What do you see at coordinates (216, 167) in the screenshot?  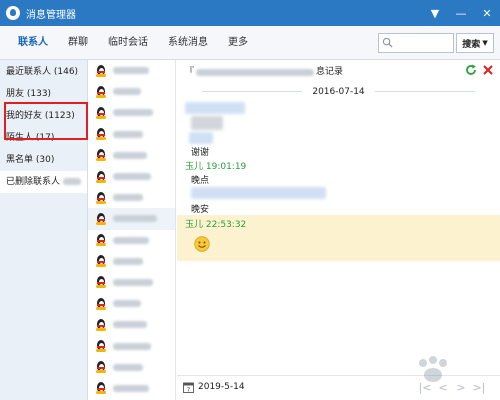 I see `message-sender: 玉儿 19:01:19` at bounding box center [216, 167].